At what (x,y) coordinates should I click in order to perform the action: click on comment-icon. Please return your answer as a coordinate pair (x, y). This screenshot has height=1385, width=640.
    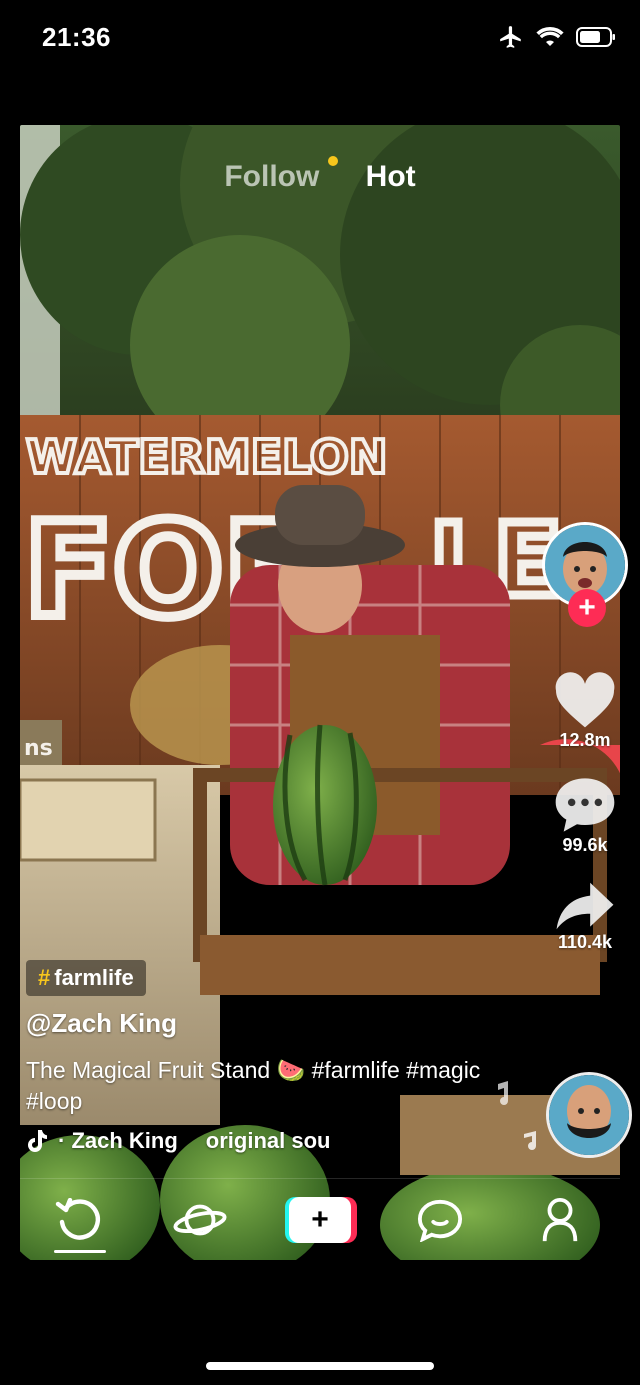
    Looking at the image, I should click on (585, 805).